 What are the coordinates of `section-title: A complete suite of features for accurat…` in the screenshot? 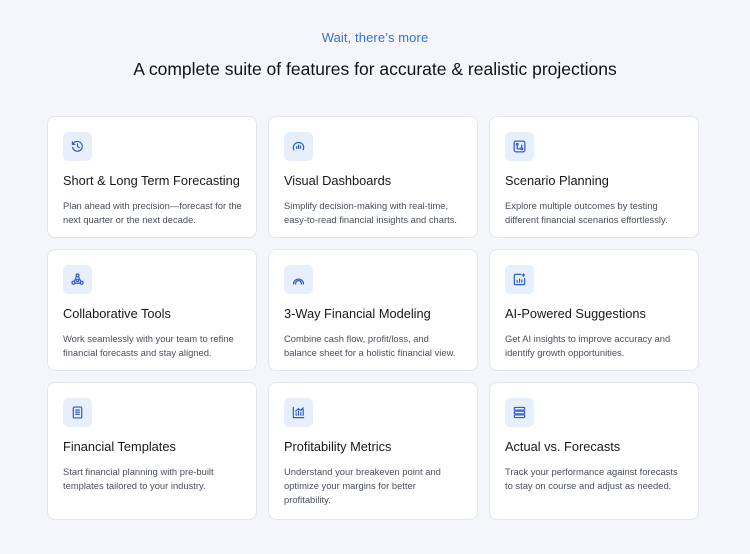 It's located at (375, 69).